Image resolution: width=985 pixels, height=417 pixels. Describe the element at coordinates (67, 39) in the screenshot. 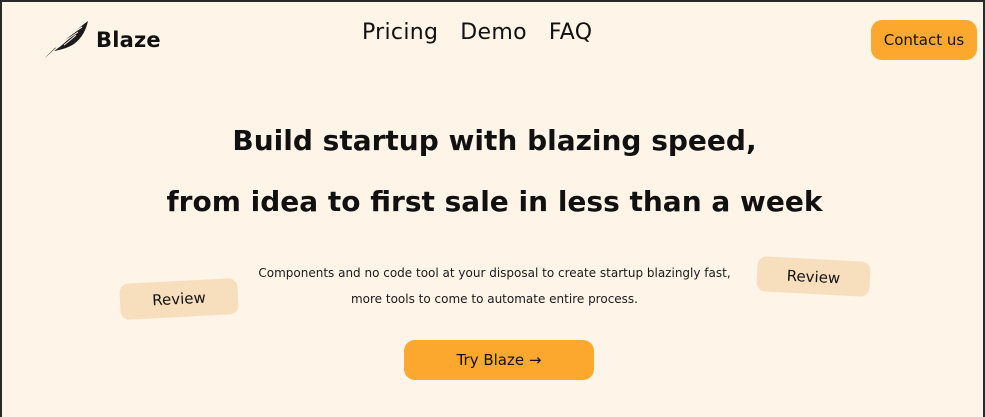

I see `feather-icon` at that location.